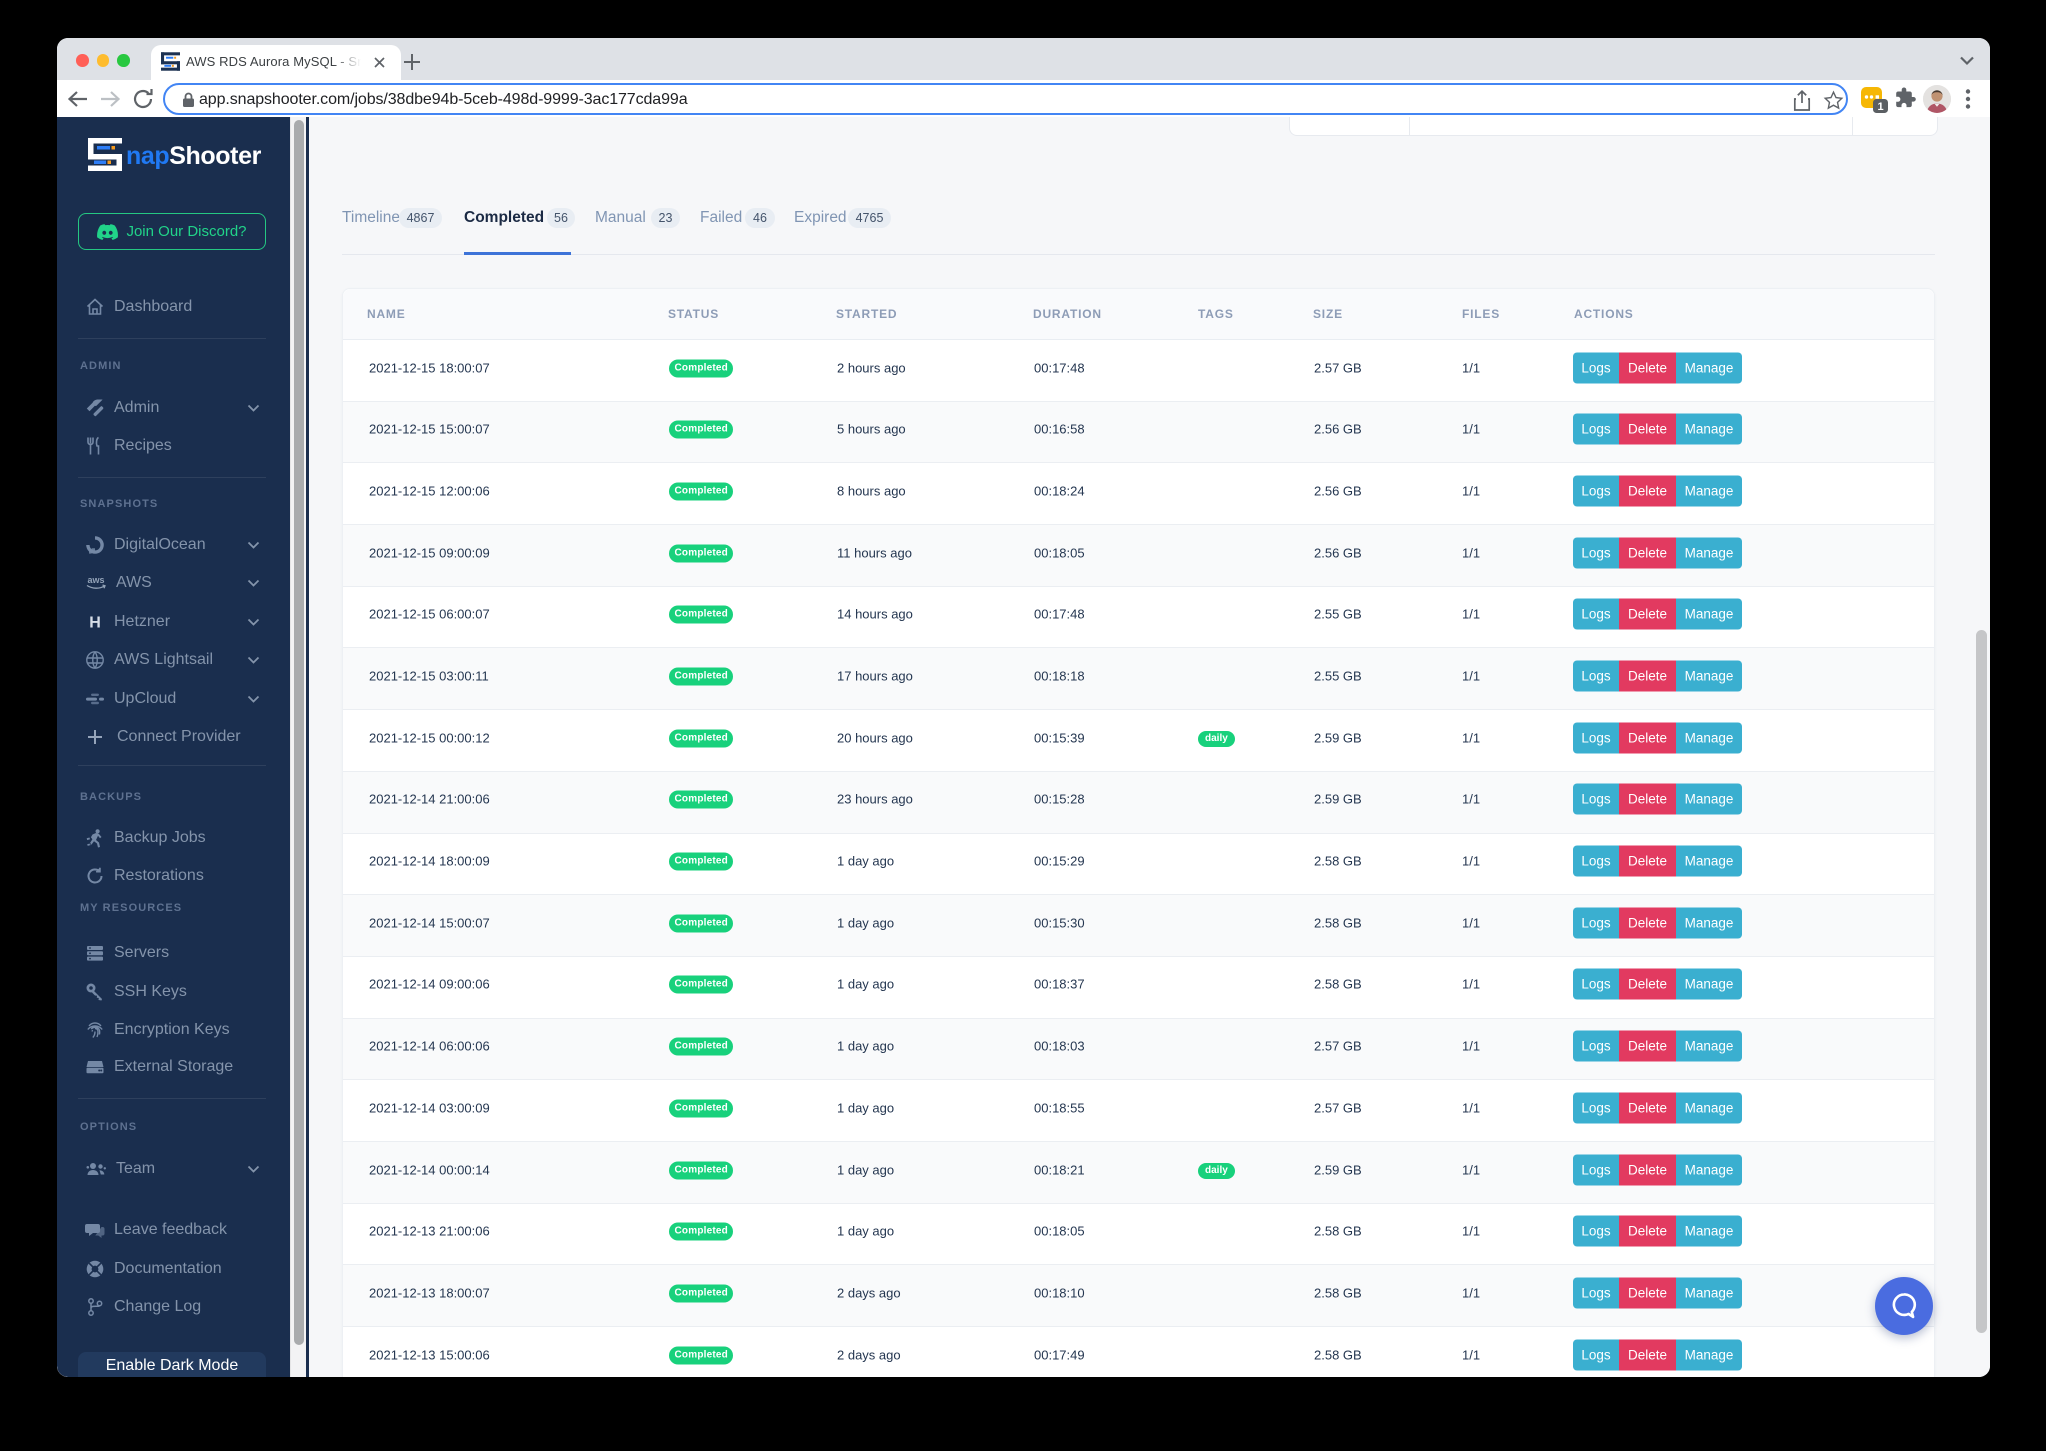  Describe the element at coordinates (1880, 107) in the screenshot. I see `svg-text: 1` at that location.